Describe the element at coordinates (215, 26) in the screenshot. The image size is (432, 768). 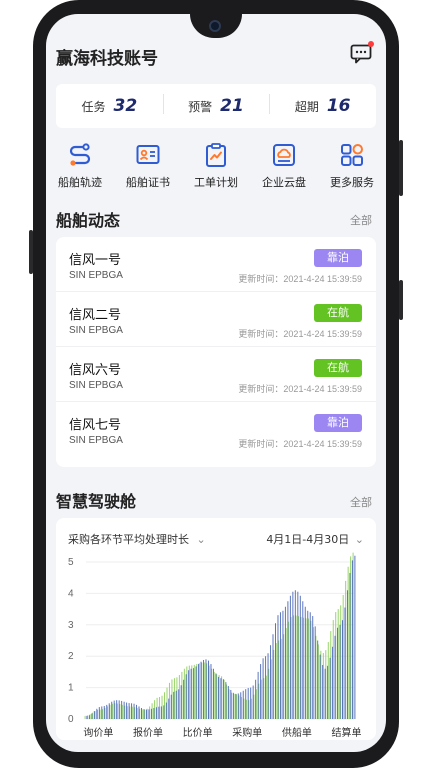
I see `front-camera` at that location.